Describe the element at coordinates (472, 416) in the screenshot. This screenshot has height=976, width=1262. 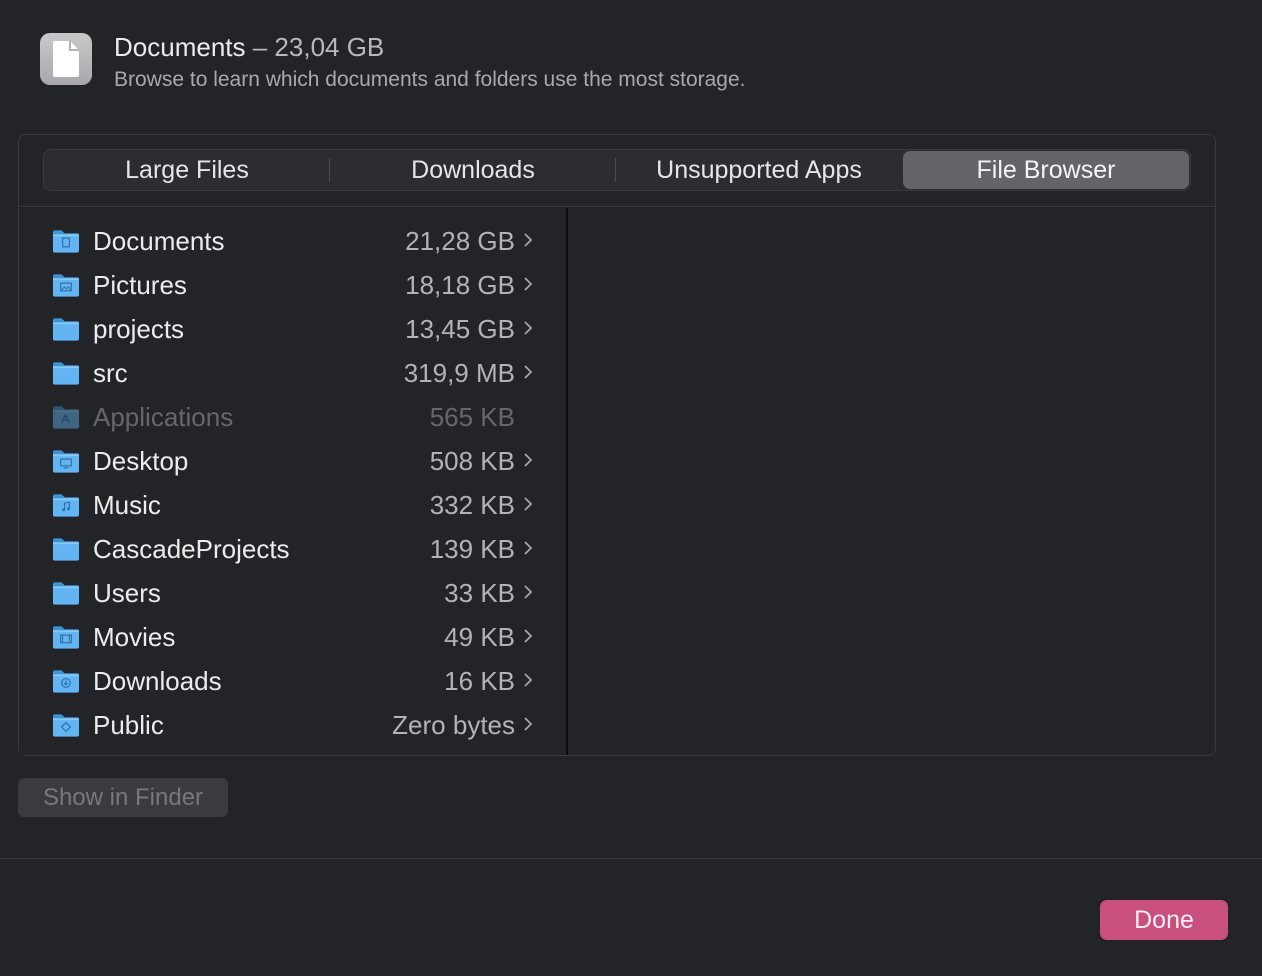
I see `file-size: 565 KB` at that location.